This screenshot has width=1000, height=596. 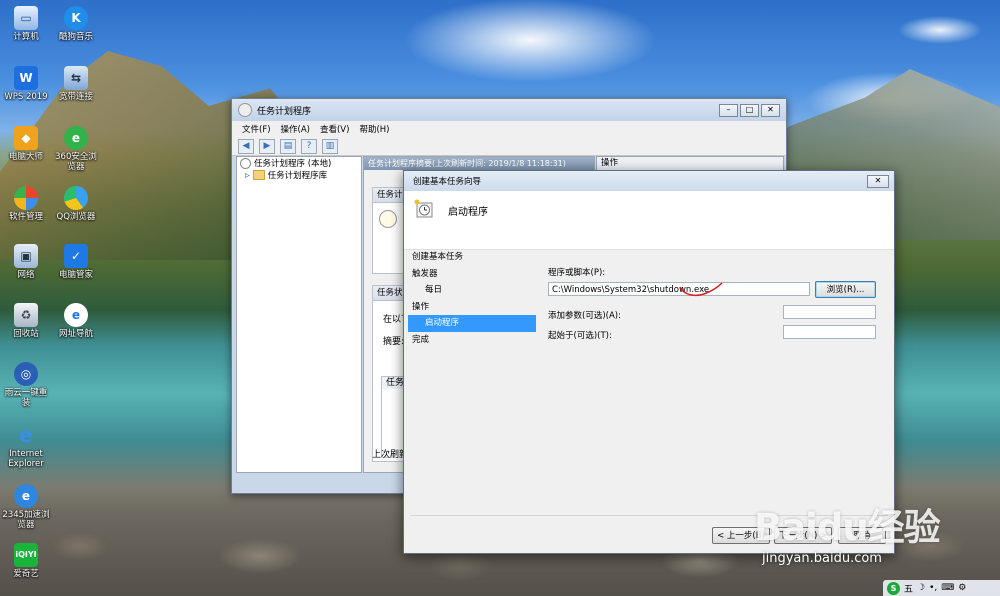 I want to click on broadband-icon: ⇆, so click(x=76, y=78).